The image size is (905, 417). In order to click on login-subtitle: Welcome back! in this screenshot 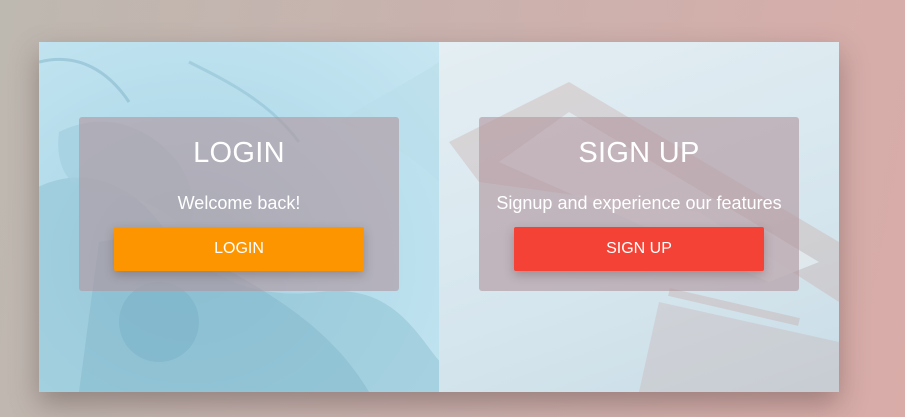, I will do `click(239, 203)`.